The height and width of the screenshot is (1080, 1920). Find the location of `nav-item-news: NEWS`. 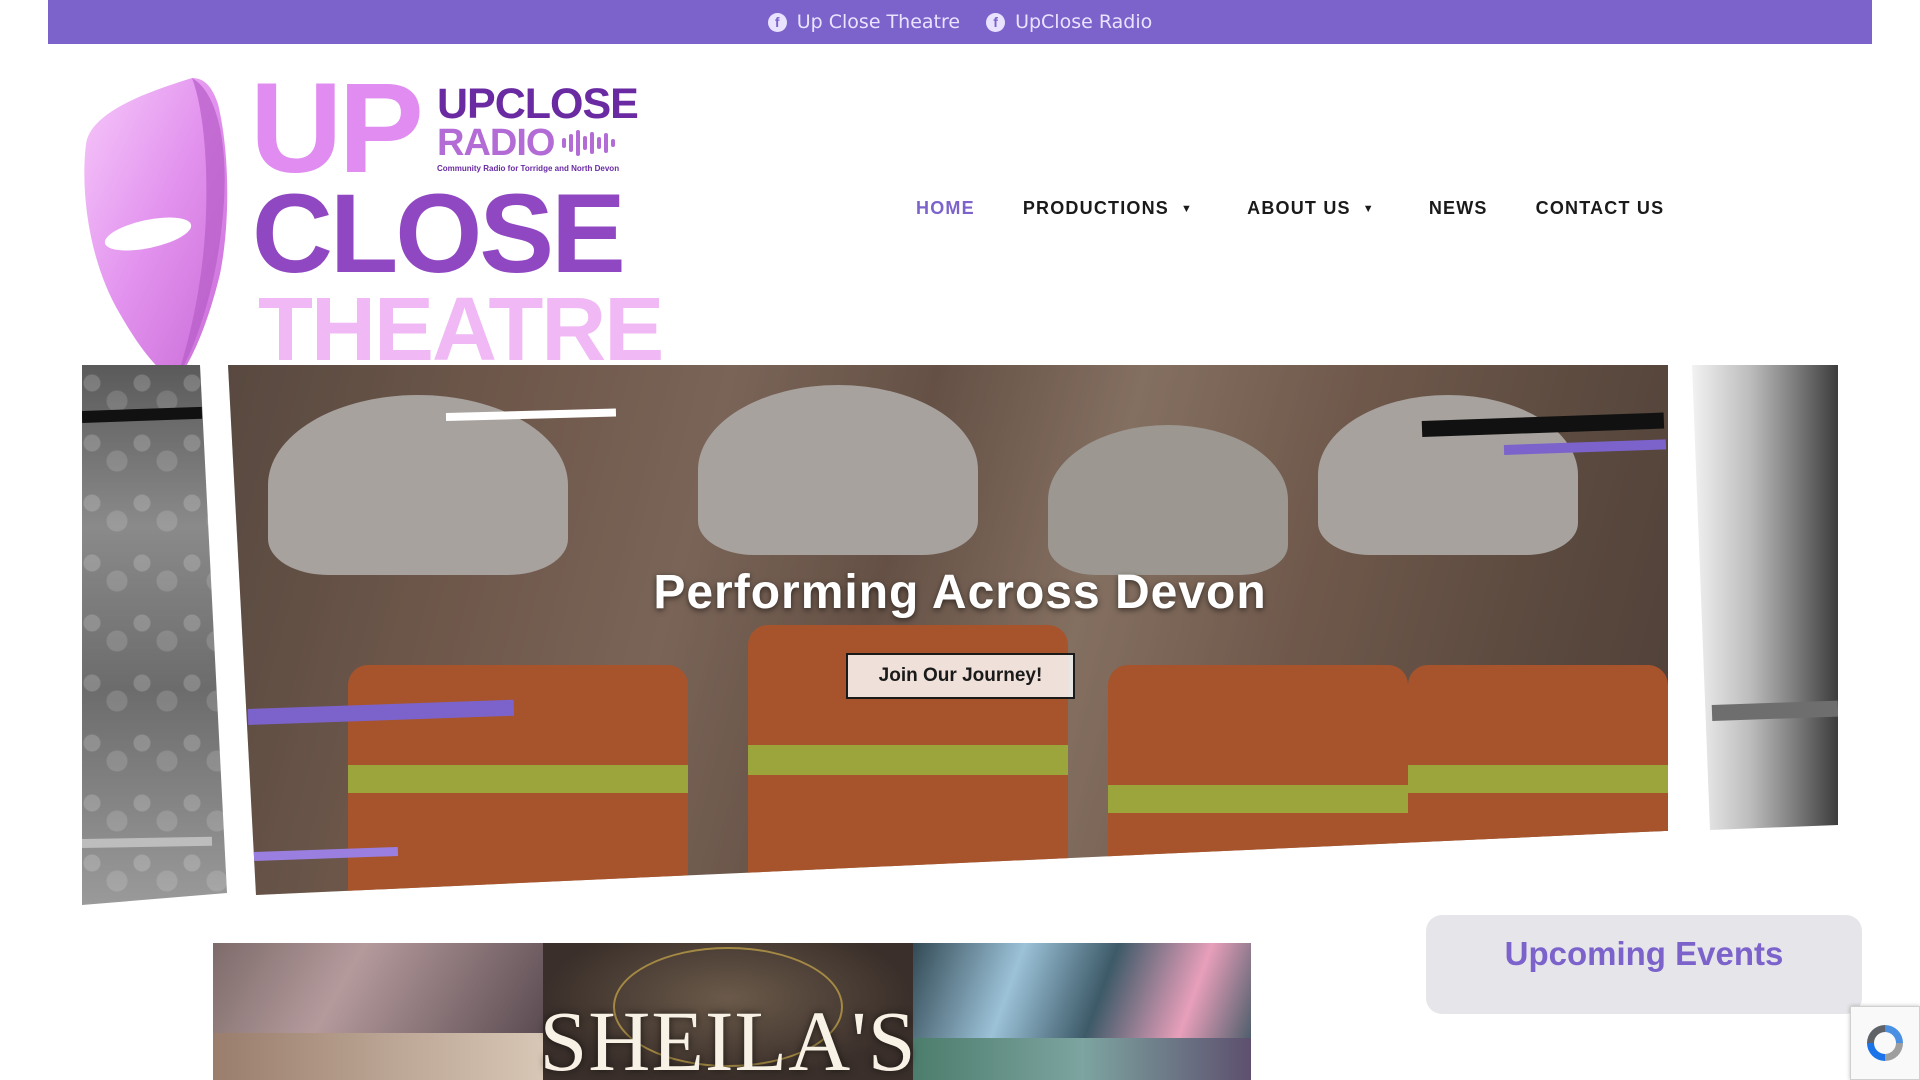

nav-item-news: NEWS is located at coordinates (1458, 208).